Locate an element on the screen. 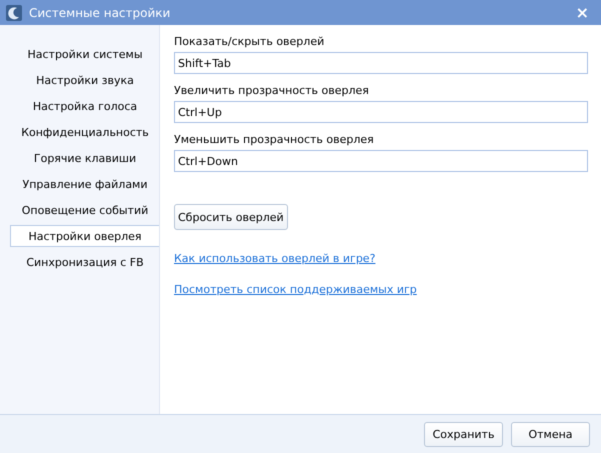 This screenshot has height=453, width=601. field-label: Показать/скрыть оверлей is located at coordinates (250, 41).